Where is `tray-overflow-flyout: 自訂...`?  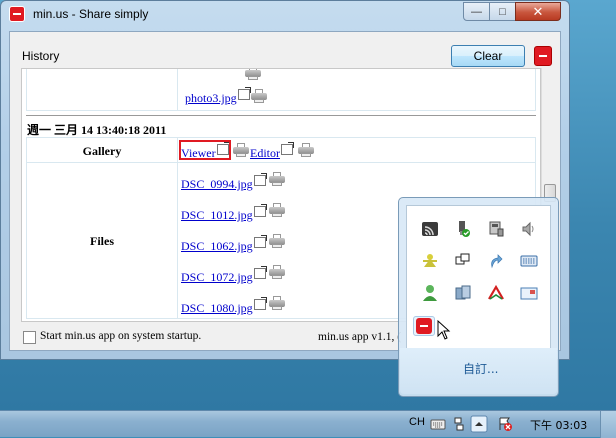
tray-overflow-flyout: 自訂... is located at coordinates (478, 297).